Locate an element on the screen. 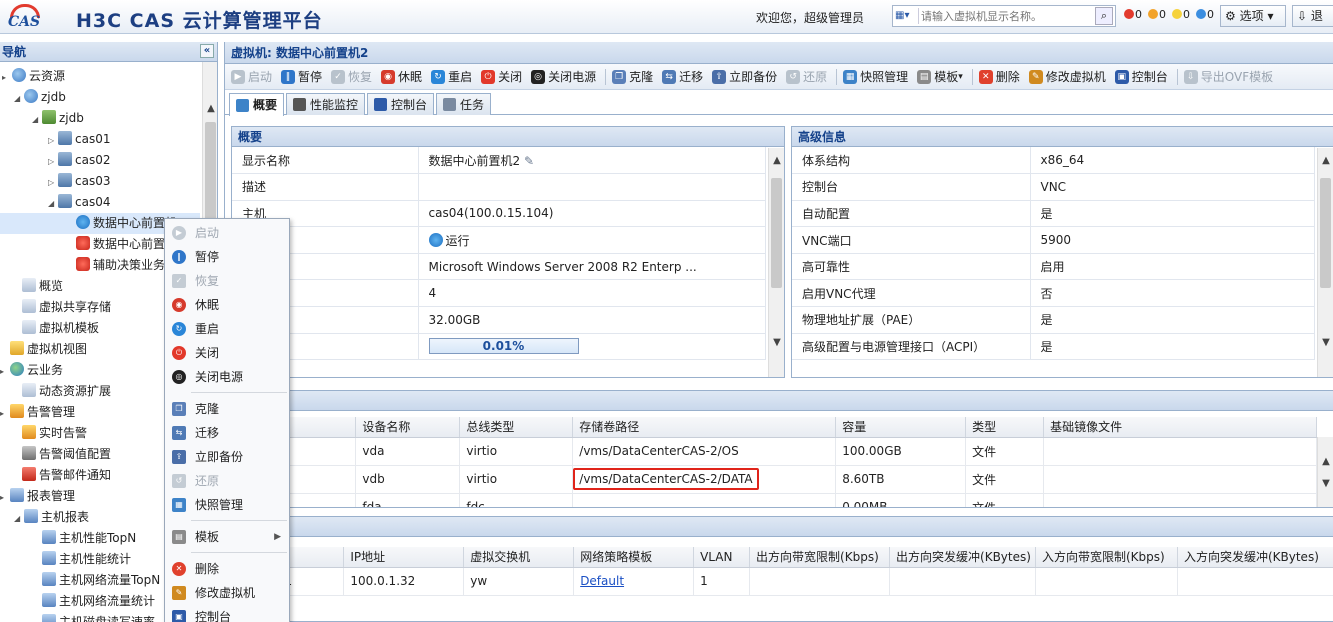 The height and width of the screenshot is (622, 1333). vm-search-input is located at coordinates (1006, 16).